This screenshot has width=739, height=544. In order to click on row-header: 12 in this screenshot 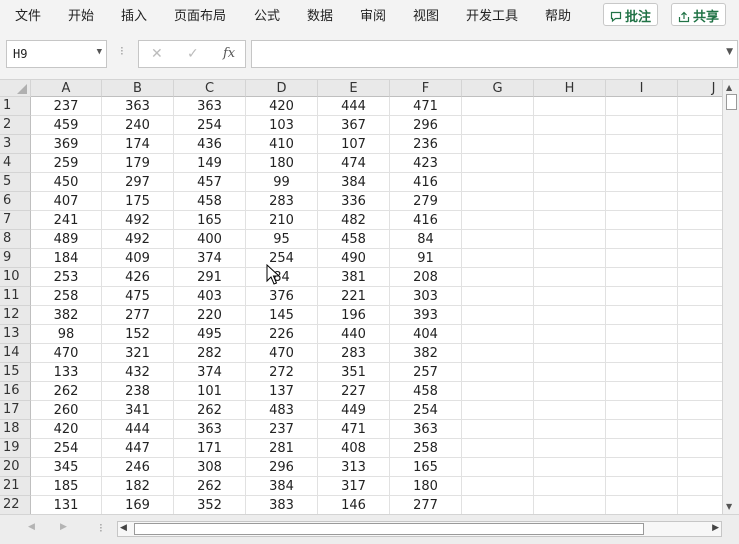, I will do `click(15, 315)`.